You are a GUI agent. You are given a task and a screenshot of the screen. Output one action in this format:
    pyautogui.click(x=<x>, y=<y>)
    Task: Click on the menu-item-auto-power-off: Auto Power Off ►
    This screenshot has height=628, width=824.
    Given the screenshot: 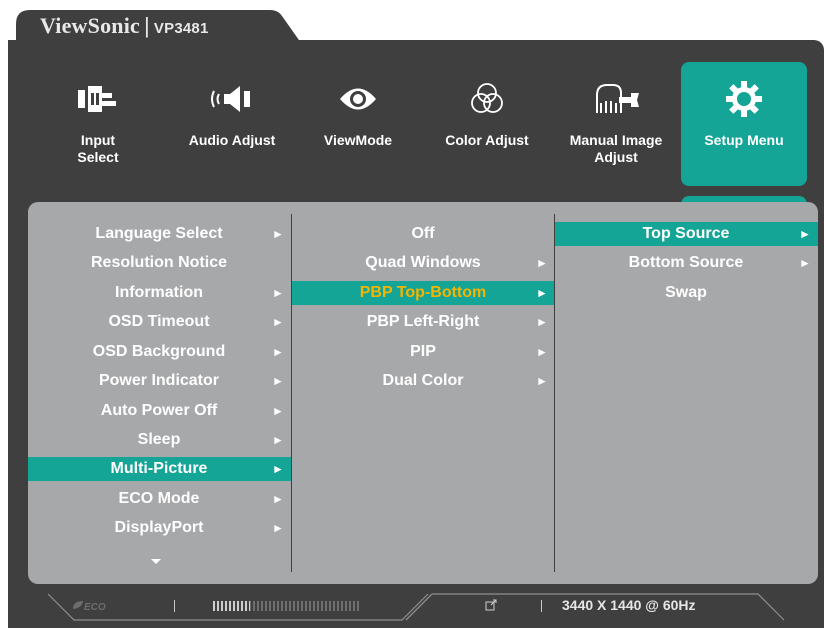 What is the action you would take?
    pyautogui.click(x=159, y=411)
    